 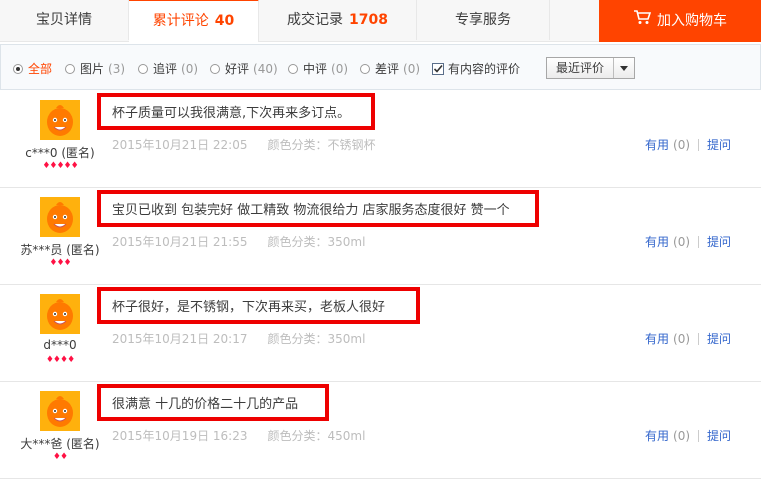 What do you see at coordinates (95, 69) in the screenshot?
I see `filter-images: 图片 (3)` at bounding box center [95, 69].